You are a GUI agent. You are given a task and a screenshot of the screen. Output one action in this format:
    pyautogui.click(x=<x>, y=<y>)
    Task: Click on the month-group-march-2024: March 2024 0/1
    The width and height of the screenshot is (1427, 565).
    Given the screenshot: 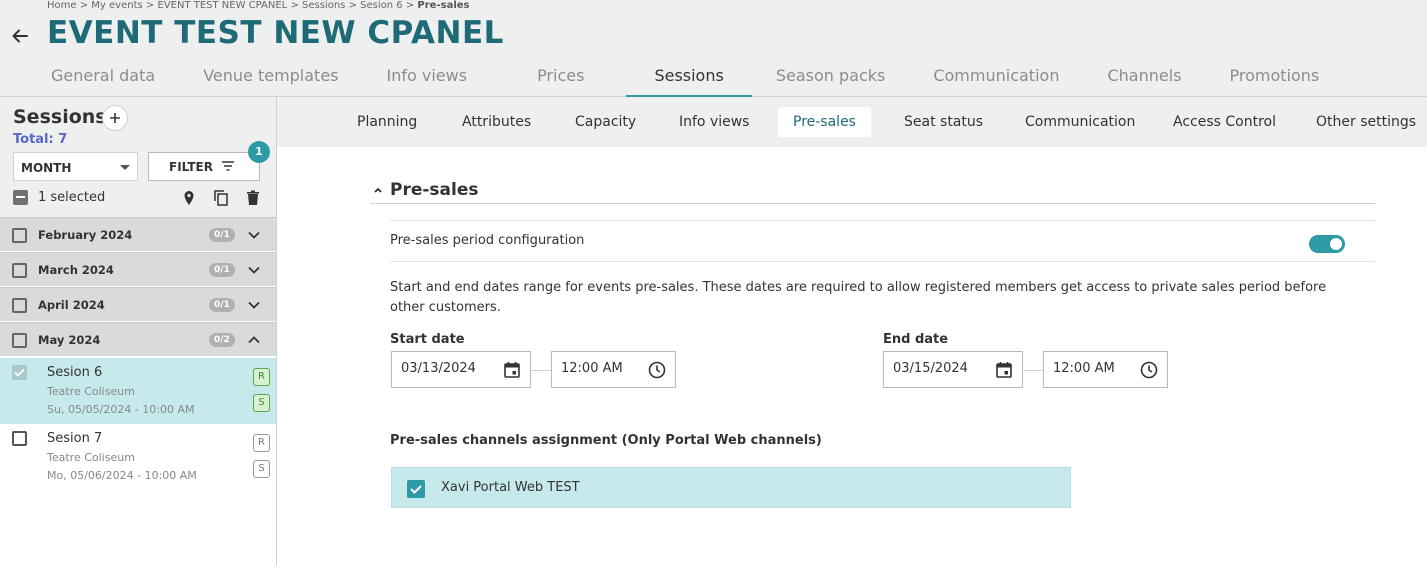 What is the action you would take?
    pyautogui.click(x=138, y=269)
    